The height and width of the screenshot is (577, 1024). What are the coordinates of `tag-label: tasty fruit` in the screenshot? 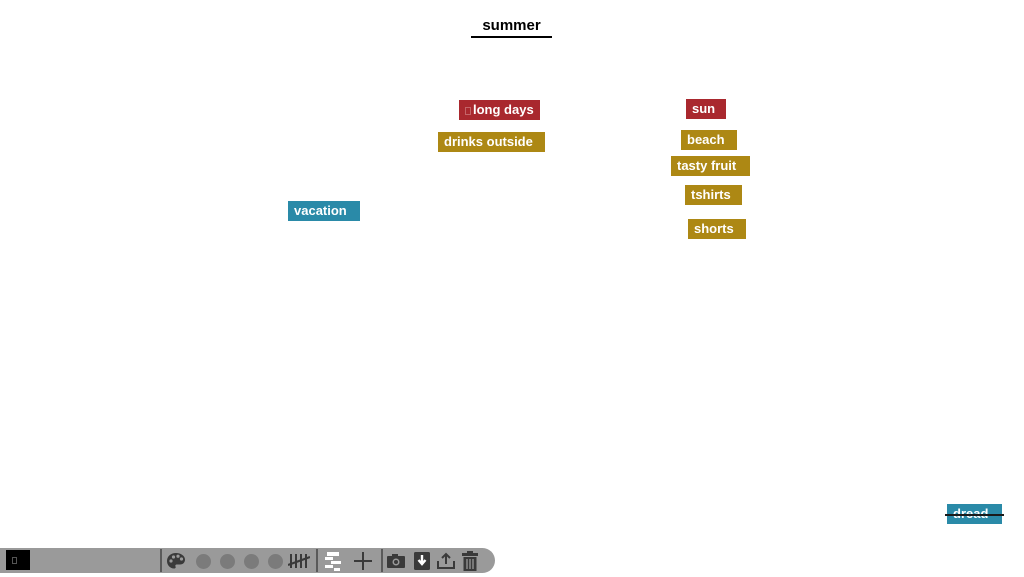 It's located at (707, 165).